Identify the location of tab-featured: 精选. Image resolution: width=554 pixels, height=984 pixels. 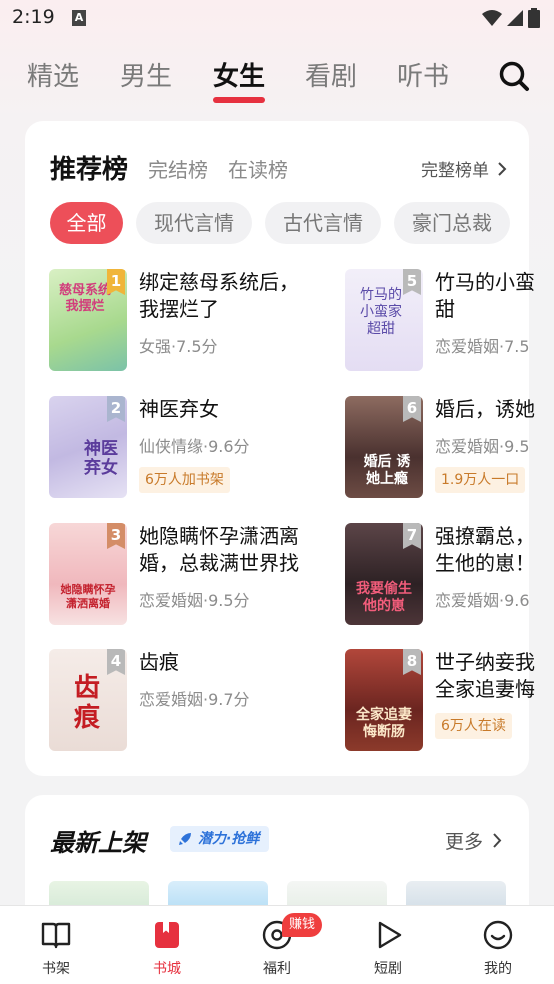
(53, 74).